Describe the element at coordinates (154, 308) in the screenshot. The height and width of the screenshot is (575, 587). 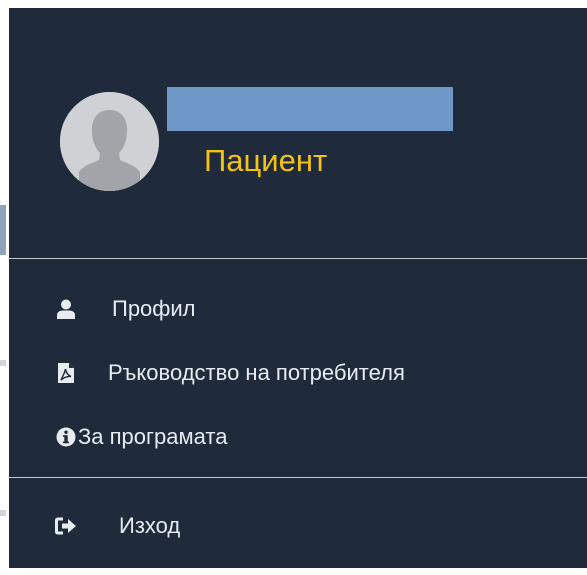
I see `menu-item-label: Профил` at that location.